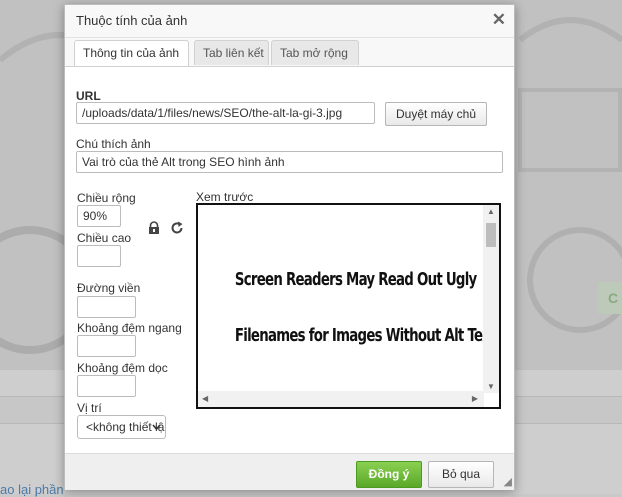 The height and width of the screenshot is (497, 622). What do you see at coordinates (132, 20) in the screenshot?
I see `dialog-title: Thuộc tính của ảnh` at bounding box center [132, 20].